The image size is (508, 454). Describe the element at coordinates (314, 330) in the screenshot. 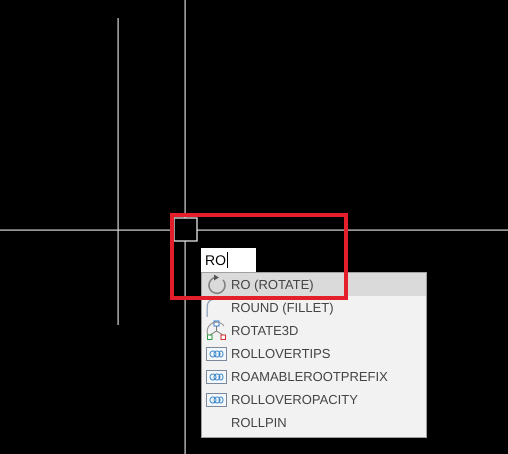

I see `suggestion-item: ROTATE3D` at that location.